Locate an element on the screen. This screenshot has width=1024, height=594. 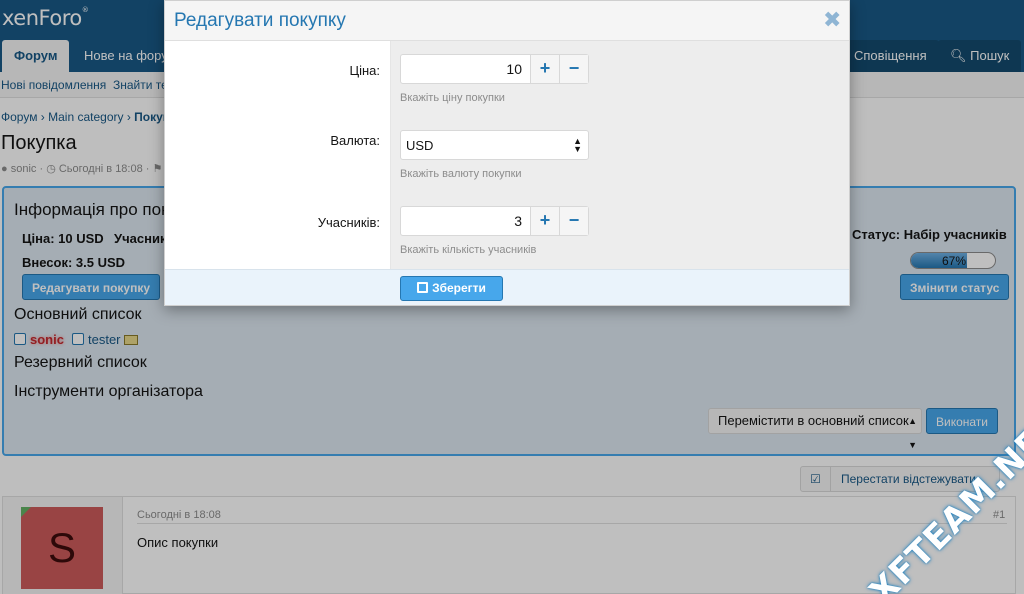
save-icon is located at coordinates (423, 287).